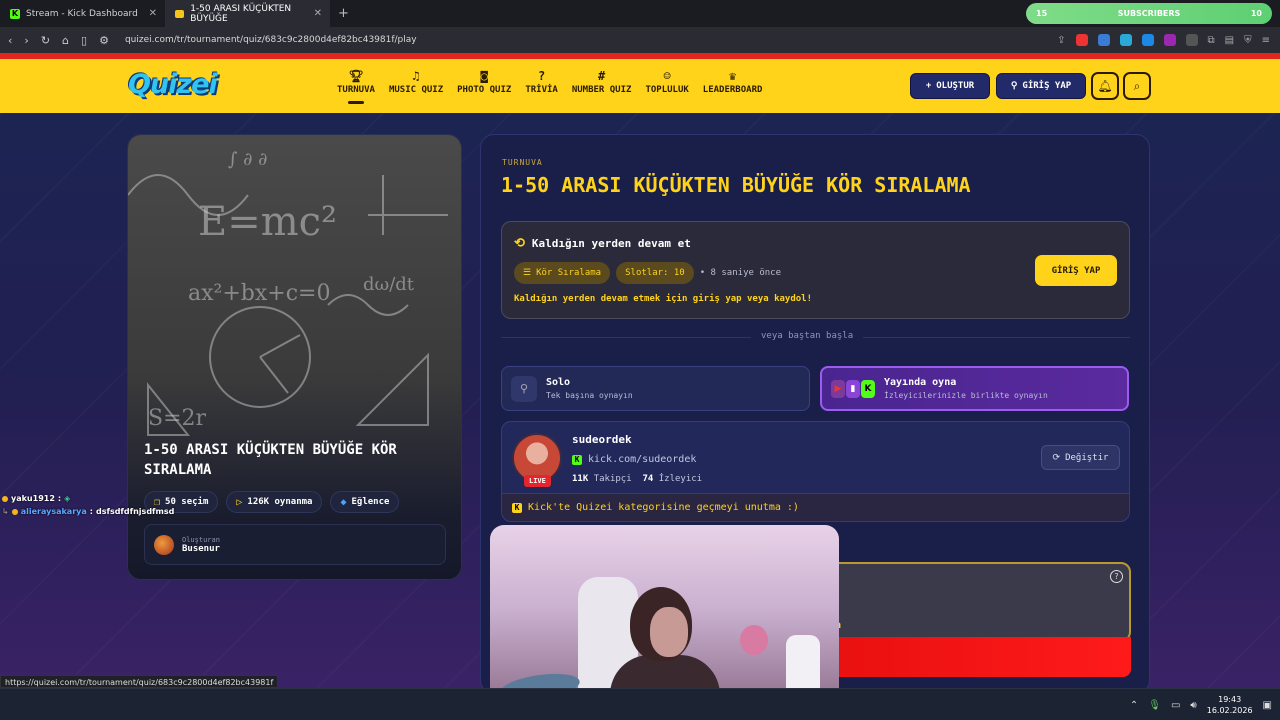 The width and height of the screenshot is (1280, 720). I want to click on clock-time: 19:43, so click(1230, 699).